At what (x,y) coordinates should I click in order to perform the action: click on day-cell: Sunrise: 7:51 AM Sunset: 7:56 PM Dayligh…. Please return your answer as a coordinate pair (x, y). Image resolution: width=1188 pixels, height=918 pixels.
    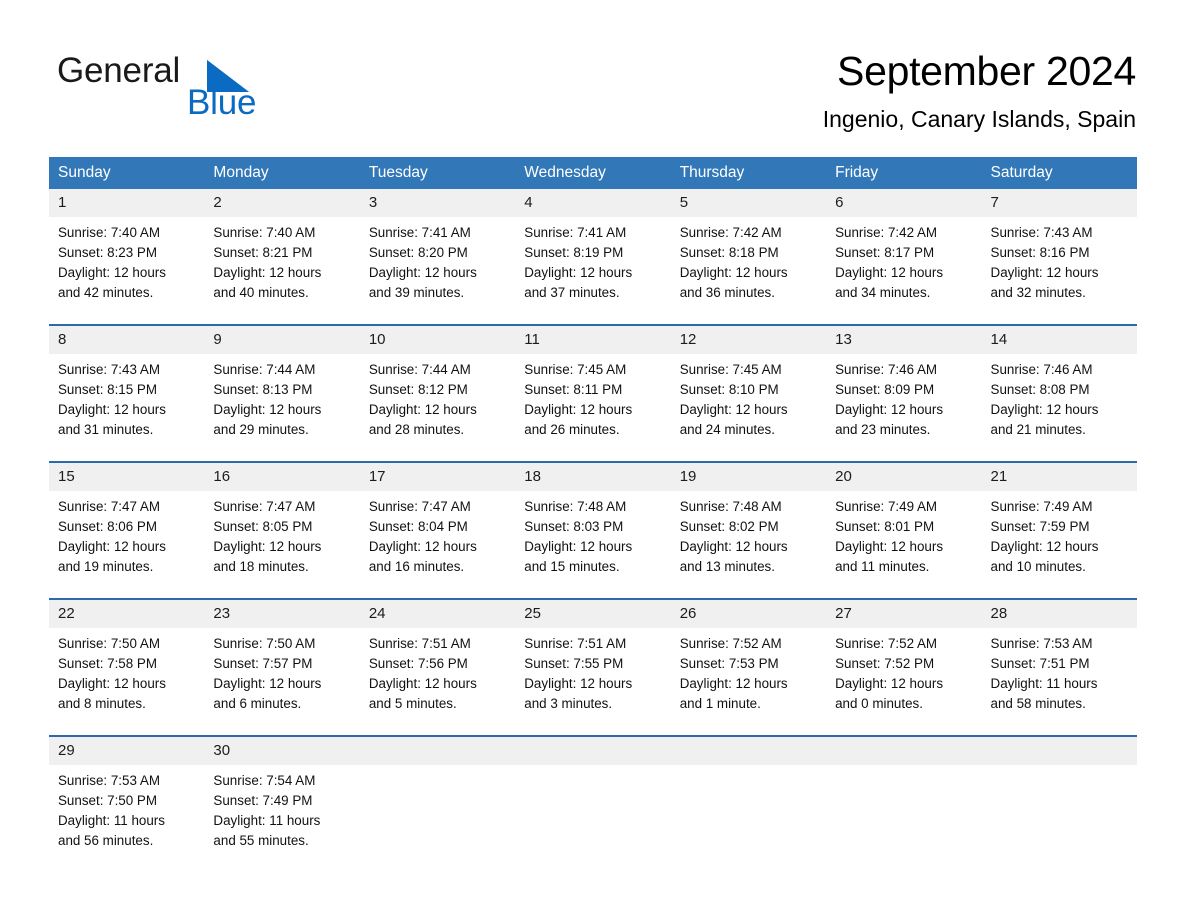
    Looking at the image, I should click on (437, 676).